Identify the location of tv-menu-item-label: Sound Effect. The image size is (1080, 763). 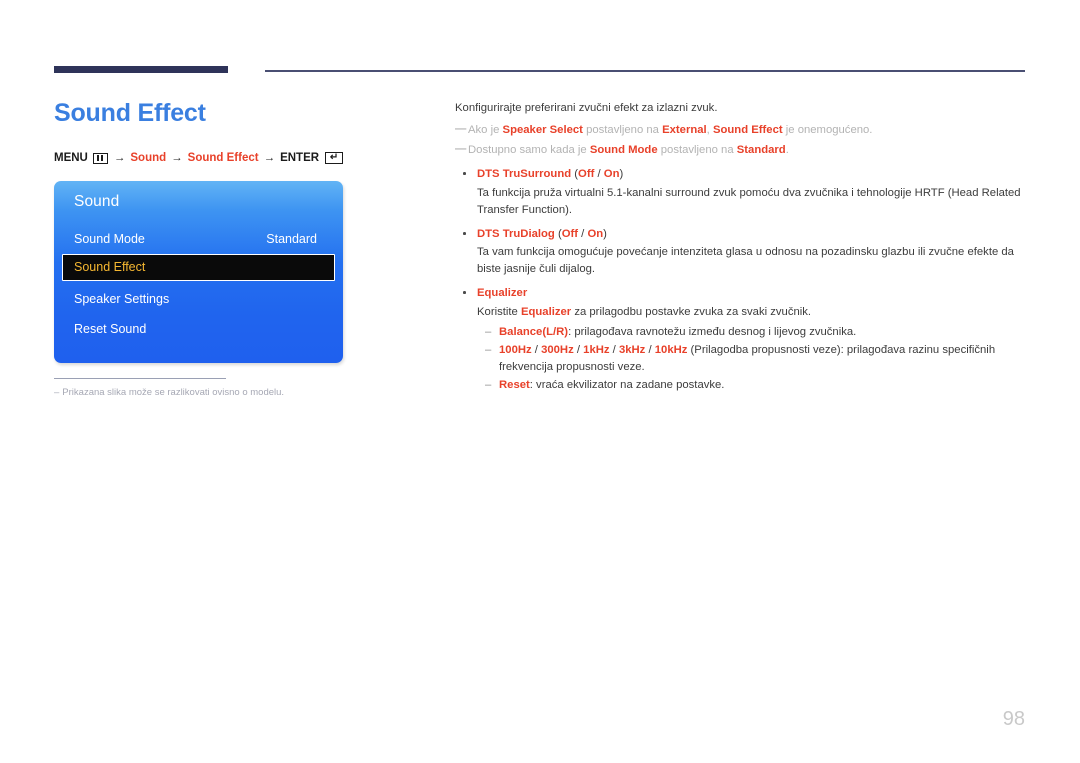
(110, 267).